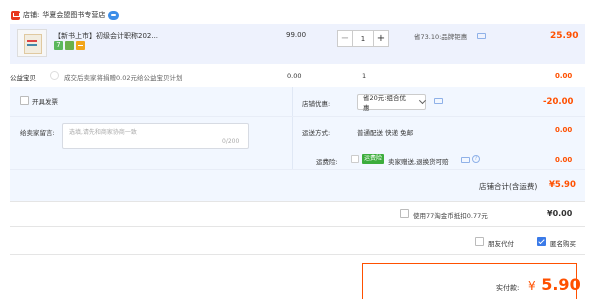 This screenshot has width=600, height=299. I want to click on service-guarantee-icon, so click(69, 45).